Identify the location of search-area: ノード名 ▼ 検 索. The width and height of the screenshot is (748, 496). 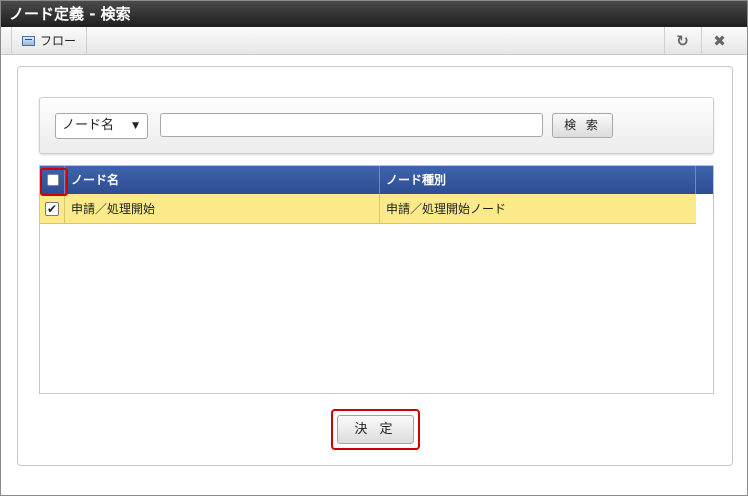
(376, 125).